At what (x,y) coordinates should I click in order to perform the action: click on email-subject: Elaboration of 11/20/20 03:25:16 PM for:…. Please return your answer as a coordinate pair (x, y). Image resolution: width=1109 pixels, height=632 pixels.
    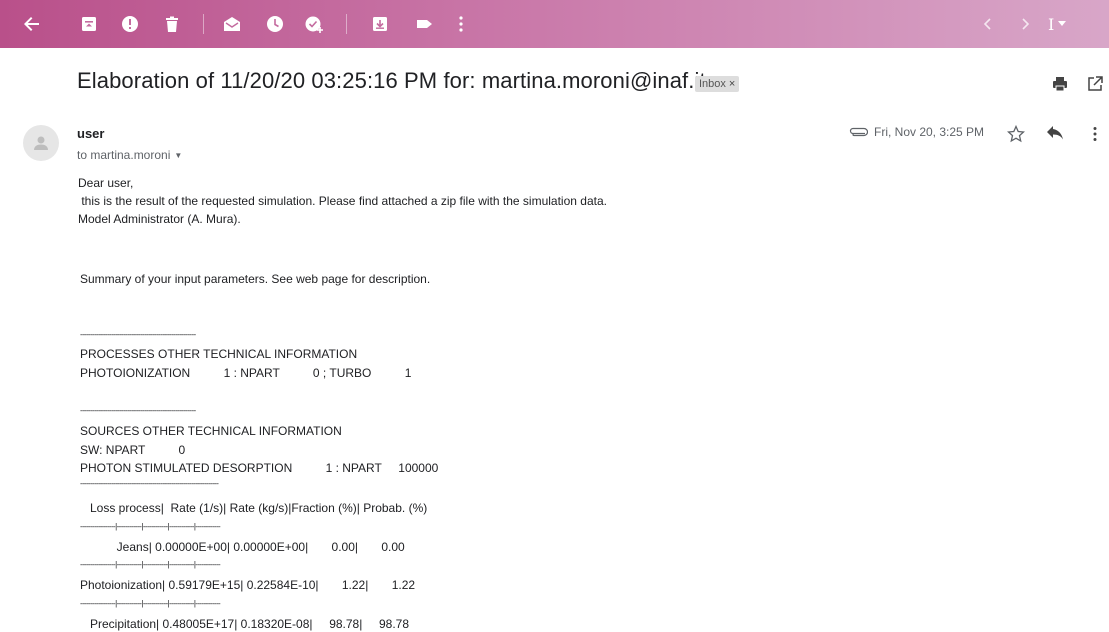
    Looking at the image, I should click on (391, 80).